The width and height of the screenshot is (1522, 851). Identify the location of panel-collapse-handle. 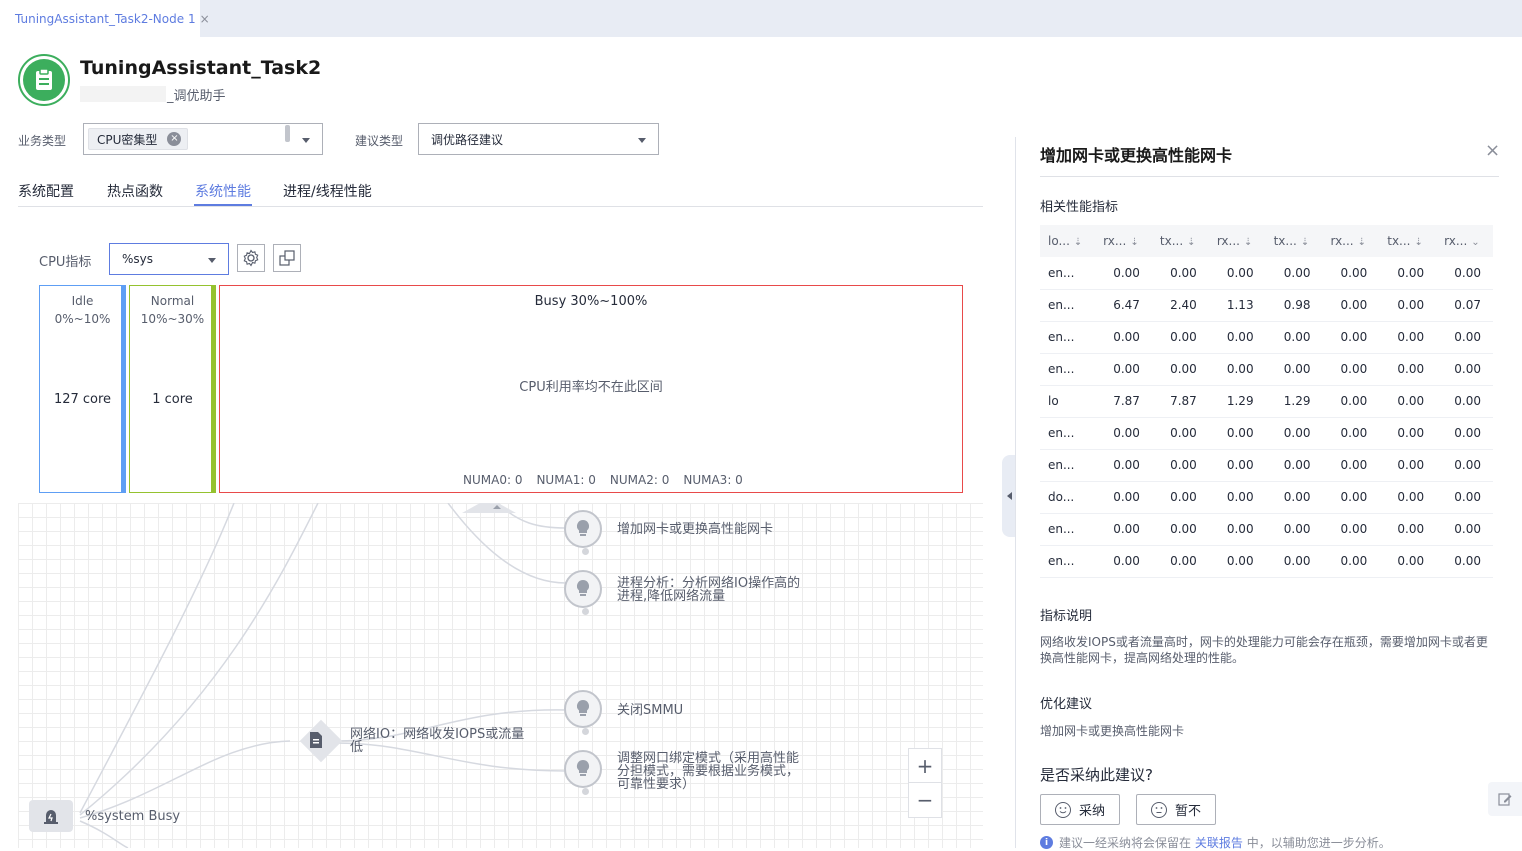
(1009, 496).